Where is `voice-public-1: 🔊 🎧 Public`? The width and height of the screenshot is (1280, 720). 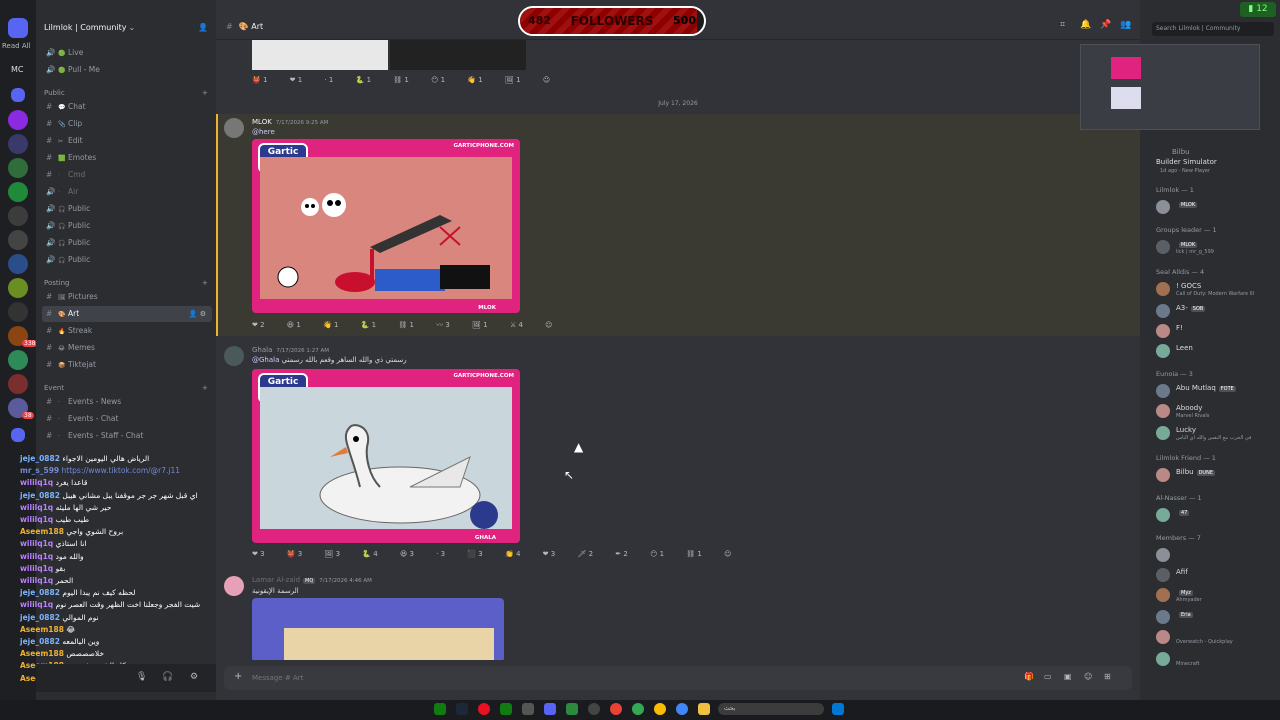
voice-public-1: 🔊 🎧 Public is located at coordinates (127, 209).